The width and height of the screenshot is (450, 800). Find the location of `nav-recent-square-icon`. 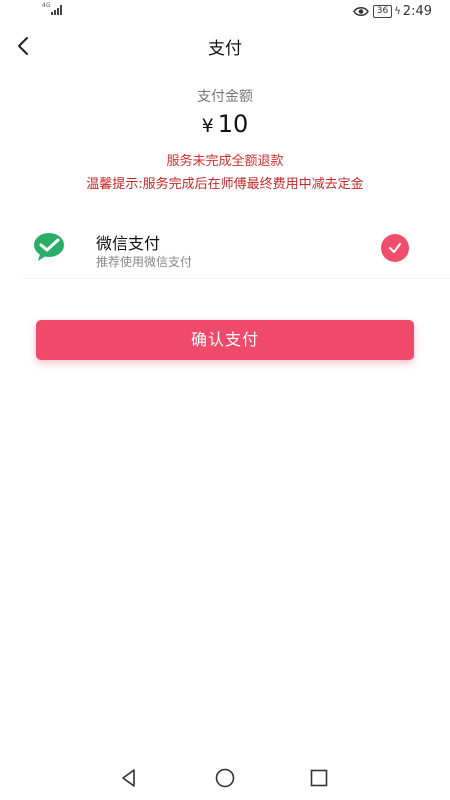

nav-recent-square-icon is located at coordinates (319, 778).